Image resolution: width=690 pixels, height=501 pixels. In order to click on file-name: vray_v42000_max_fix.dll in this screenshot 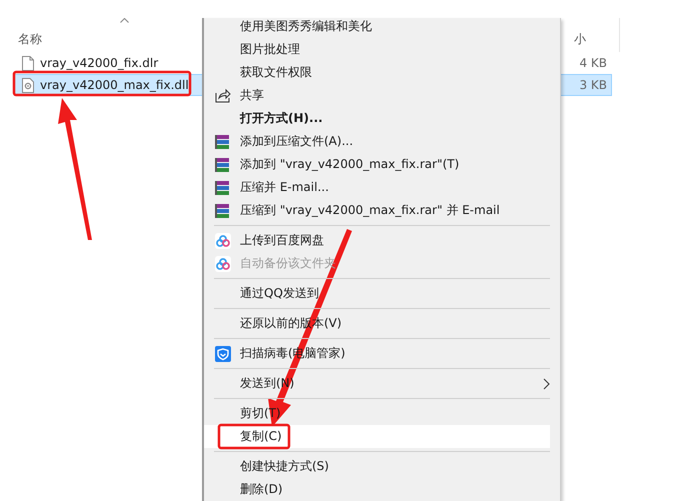, I will do `click(114, 85)`.